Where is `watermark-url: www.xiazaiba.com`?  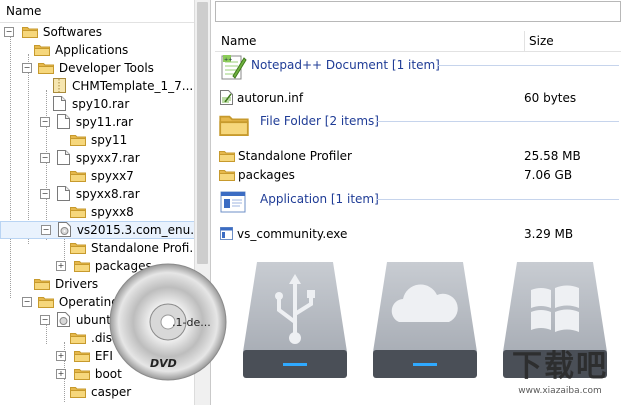 watermark-url: www.xiazaiba.com is located at coordinates (560, 391).